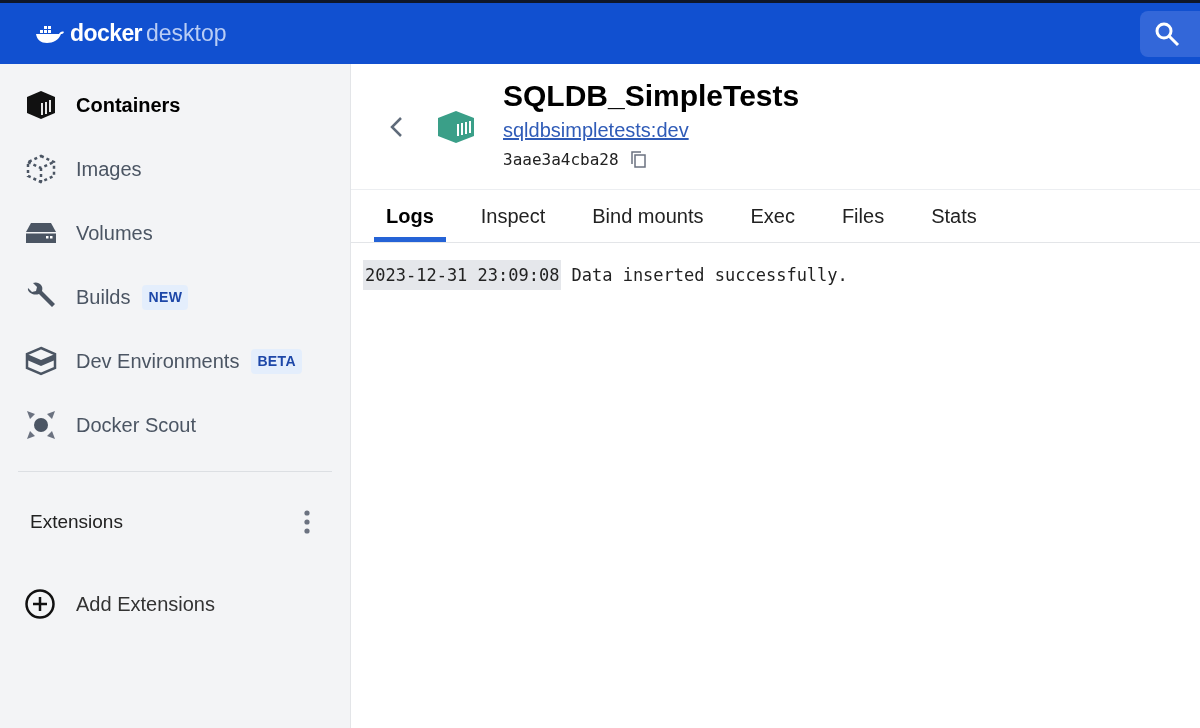 Image resolution: width=1200 pixels, height=728 pixels. What do you see at coordinates (40, 604) in the screenshot?
I see `plus-circle-icon` at bounding box center [40, 604].